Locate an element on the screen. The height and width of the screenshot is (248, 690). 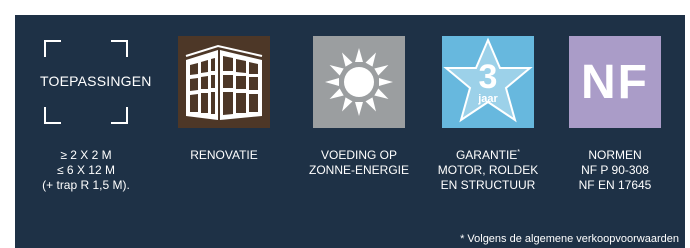
caption-line: NF EN 17645 is located at coordinates (615, 185).